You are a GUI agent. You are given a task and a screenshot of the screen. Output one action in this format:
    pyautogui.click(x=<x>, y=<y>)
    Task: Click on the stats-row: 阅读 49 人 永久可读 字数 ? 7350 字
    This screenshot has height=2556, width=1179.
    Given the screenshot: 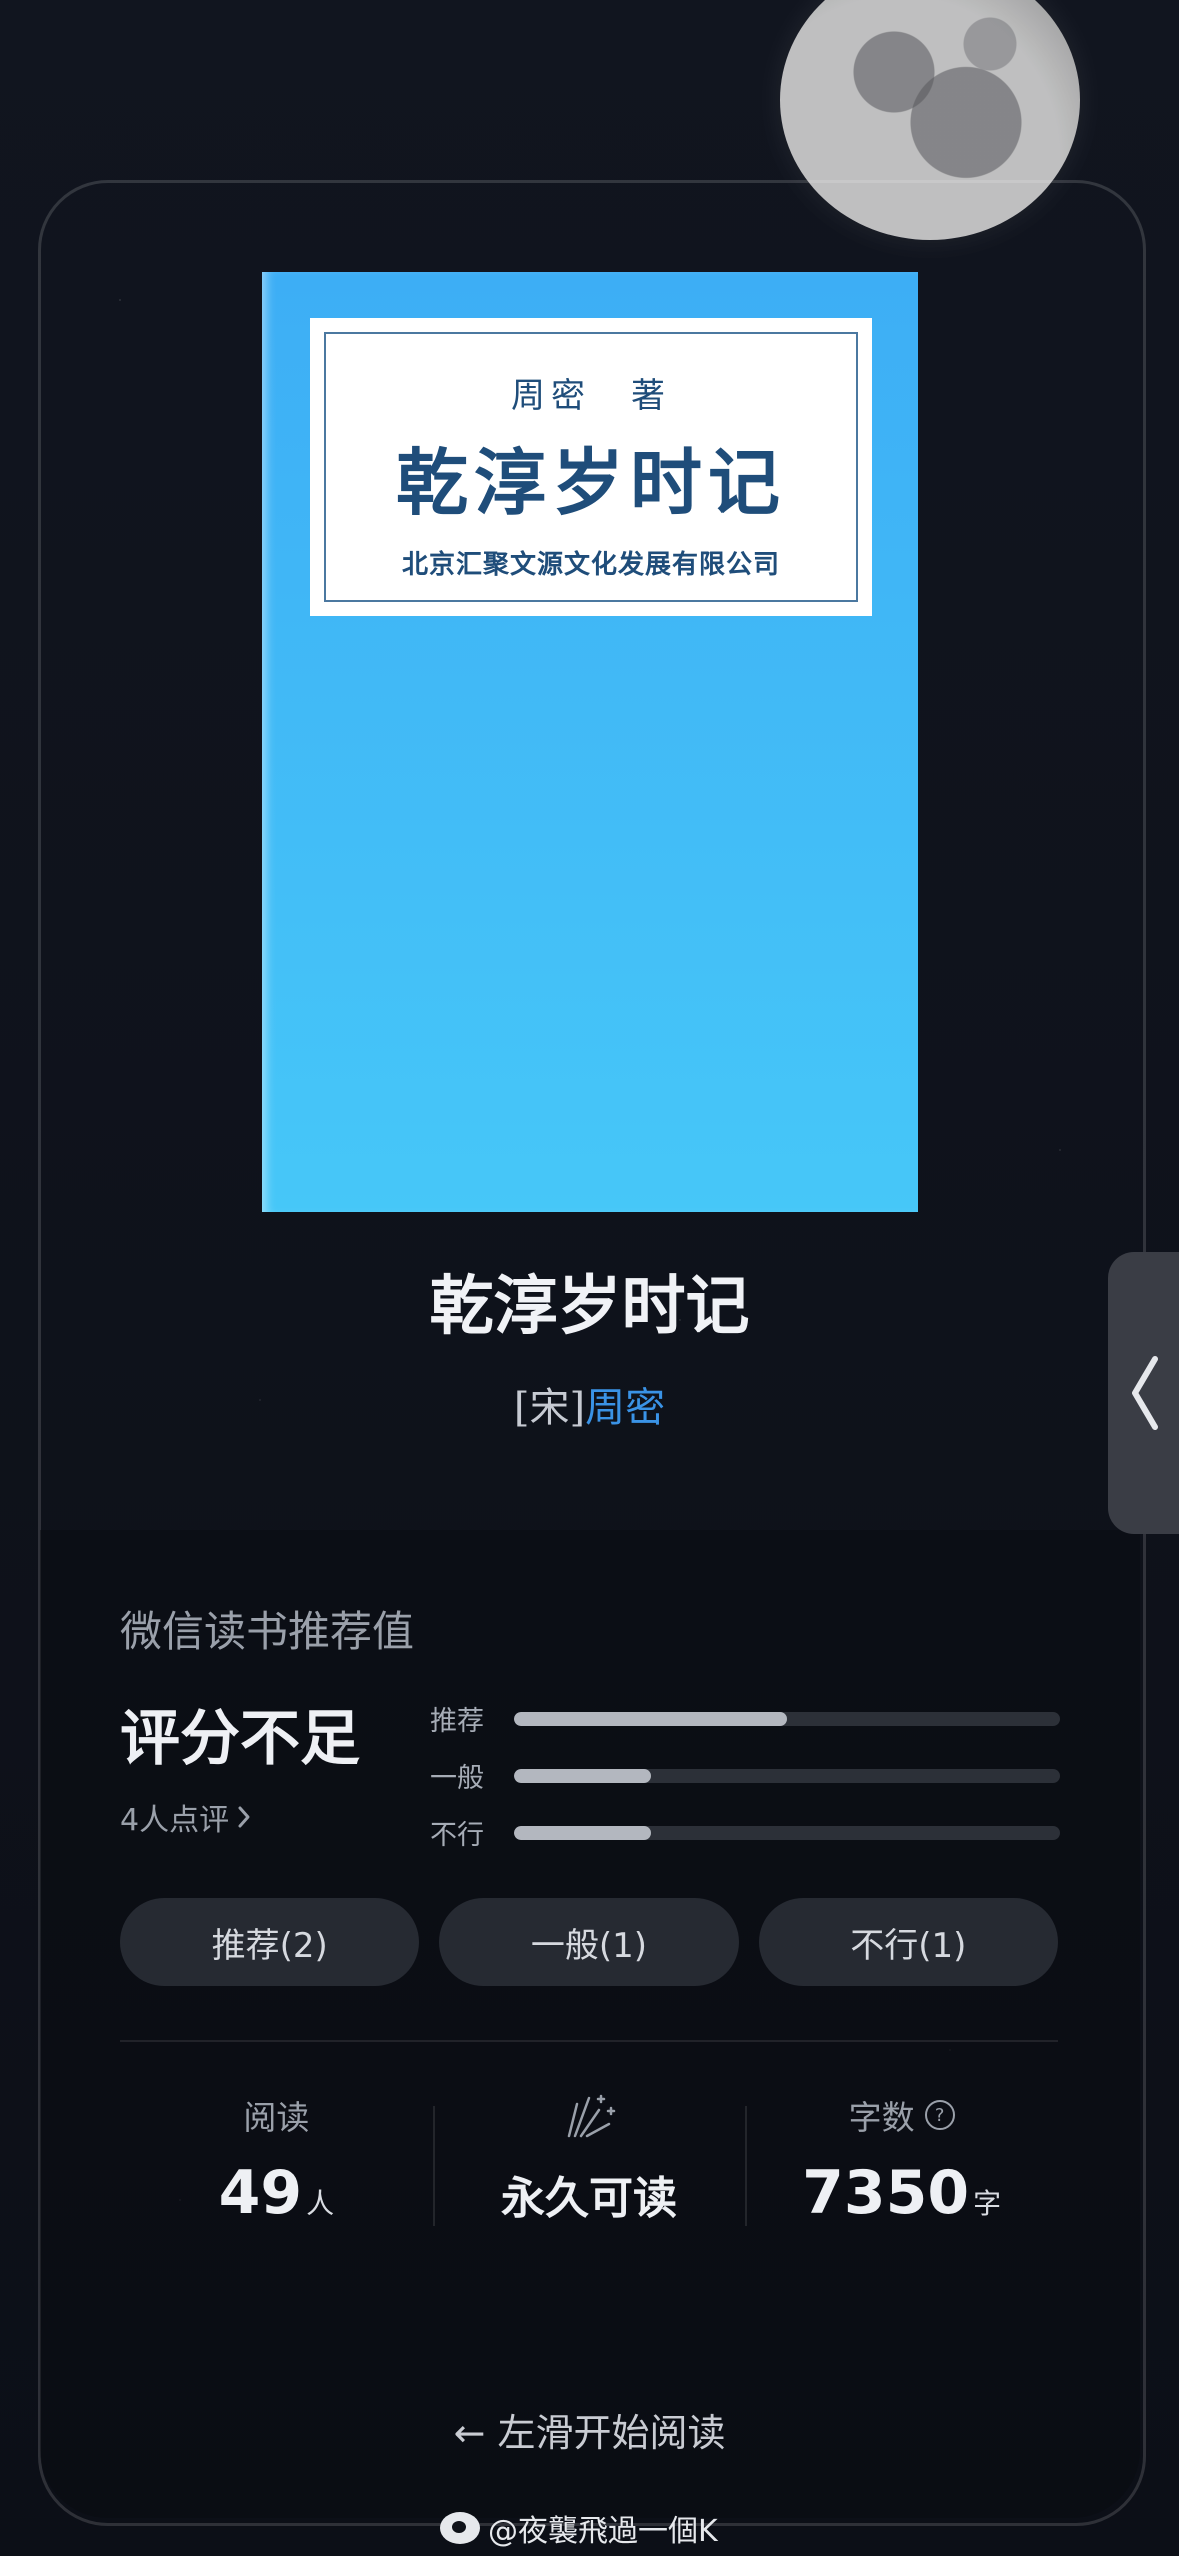 What is the action you would take?
    pyautogui.click(x=589, y=2175)
    